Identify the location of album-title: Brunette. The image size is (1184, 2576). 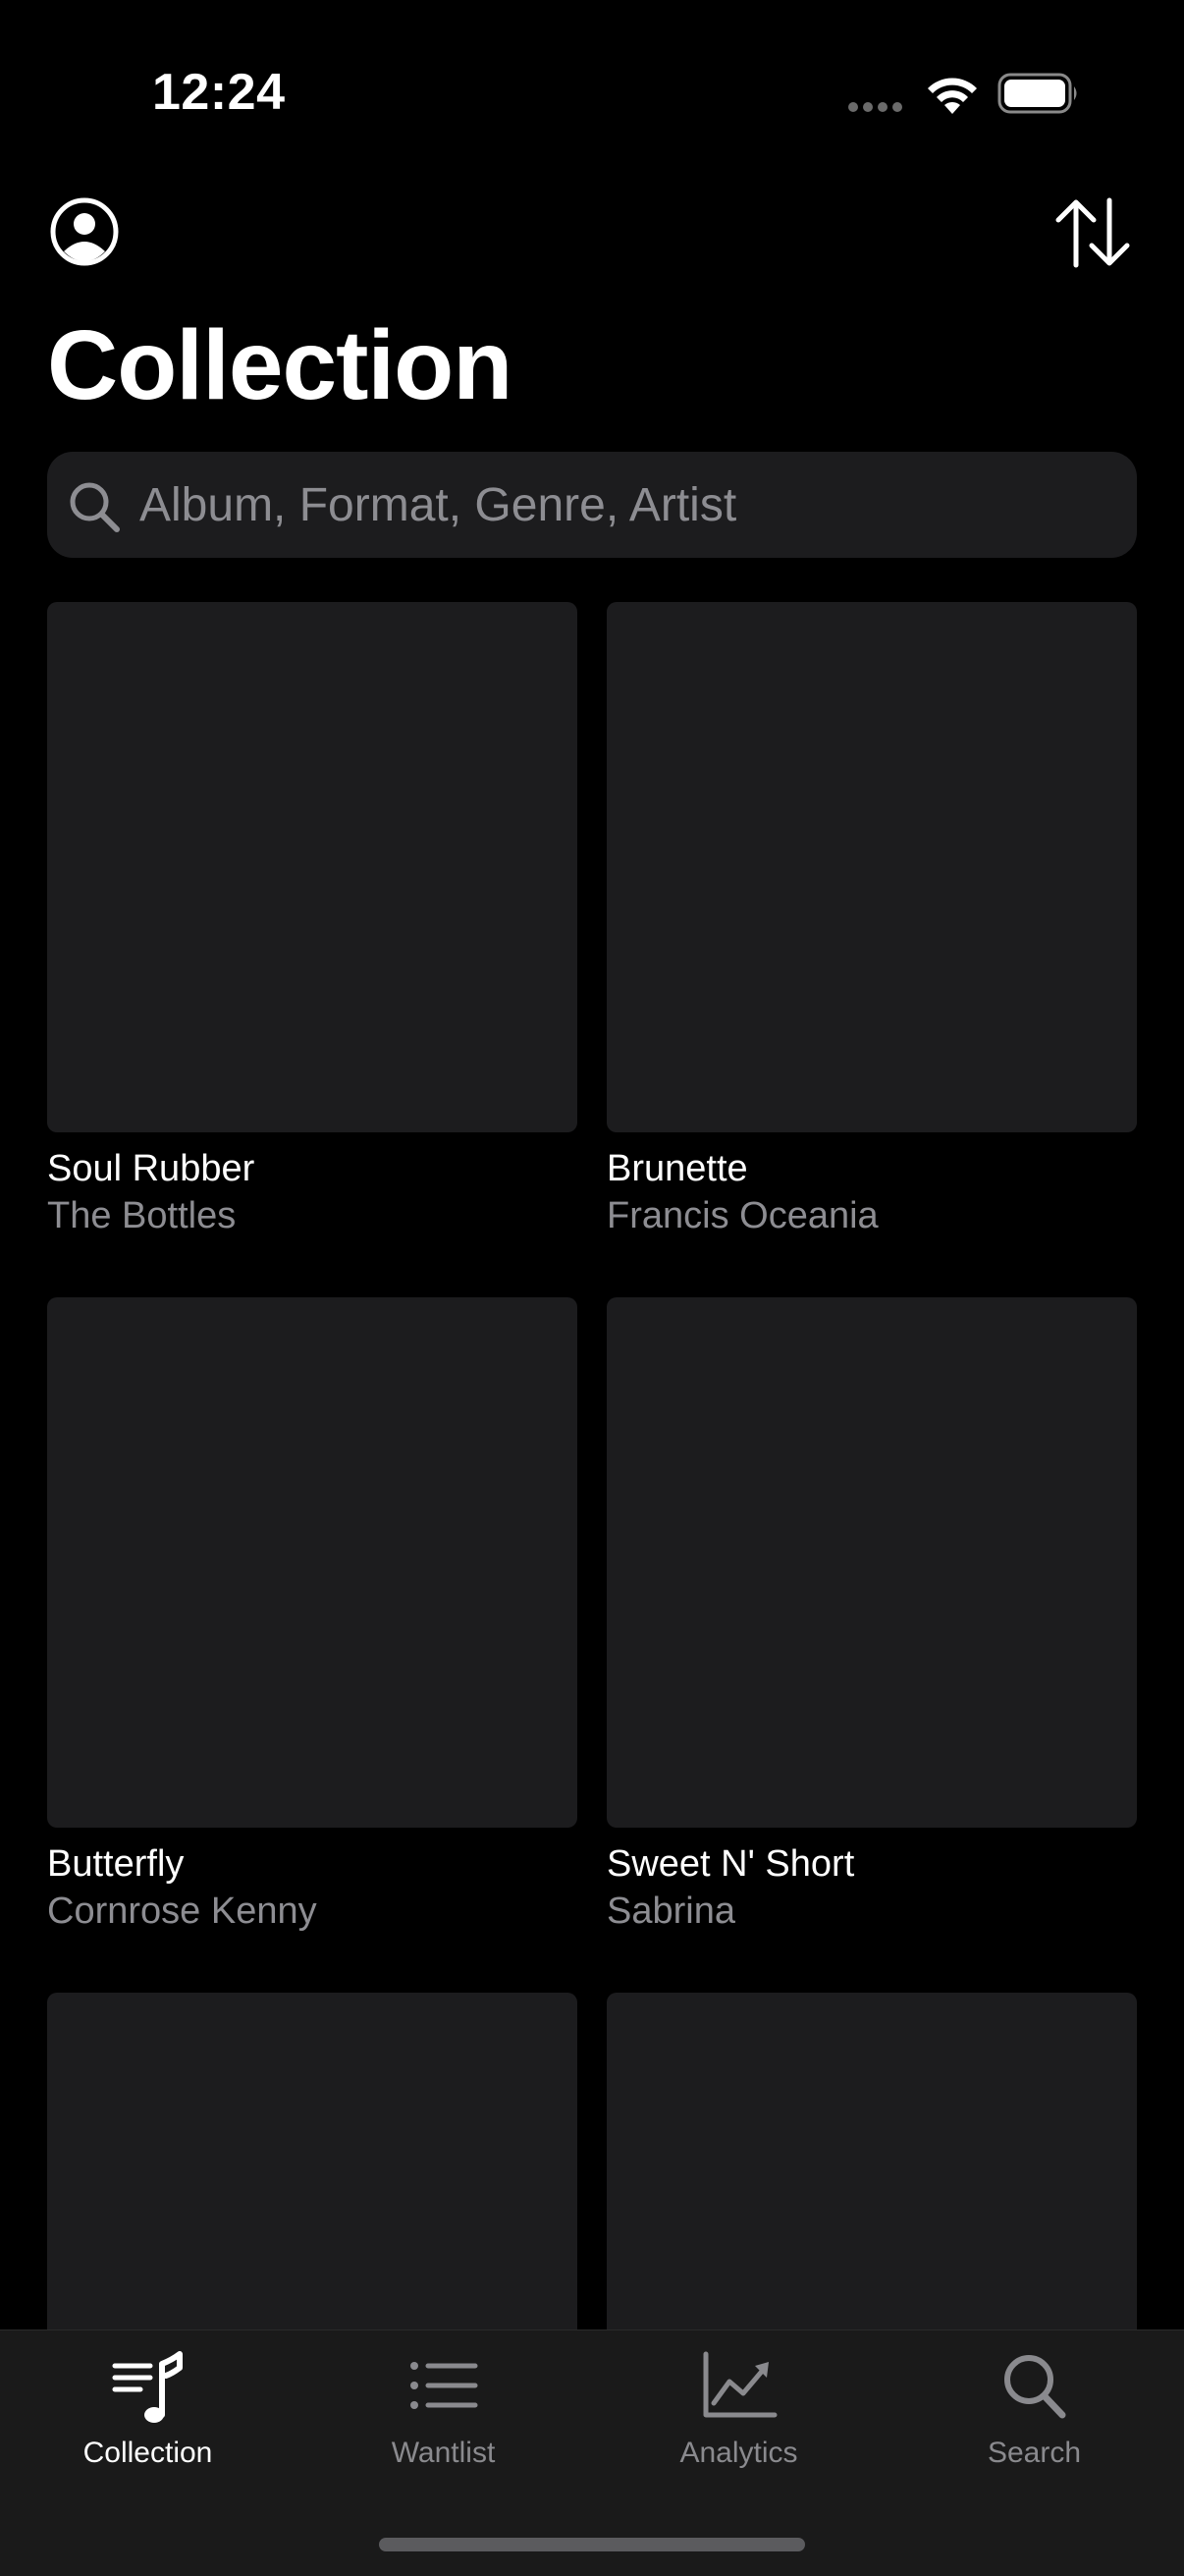
(677, 1168).